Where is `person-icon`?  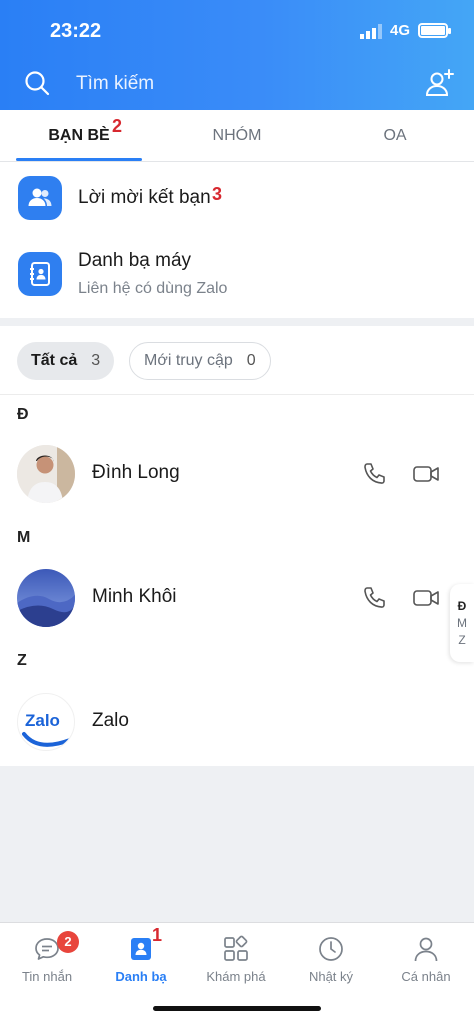 person-icon is located at coordinates (426, 949).